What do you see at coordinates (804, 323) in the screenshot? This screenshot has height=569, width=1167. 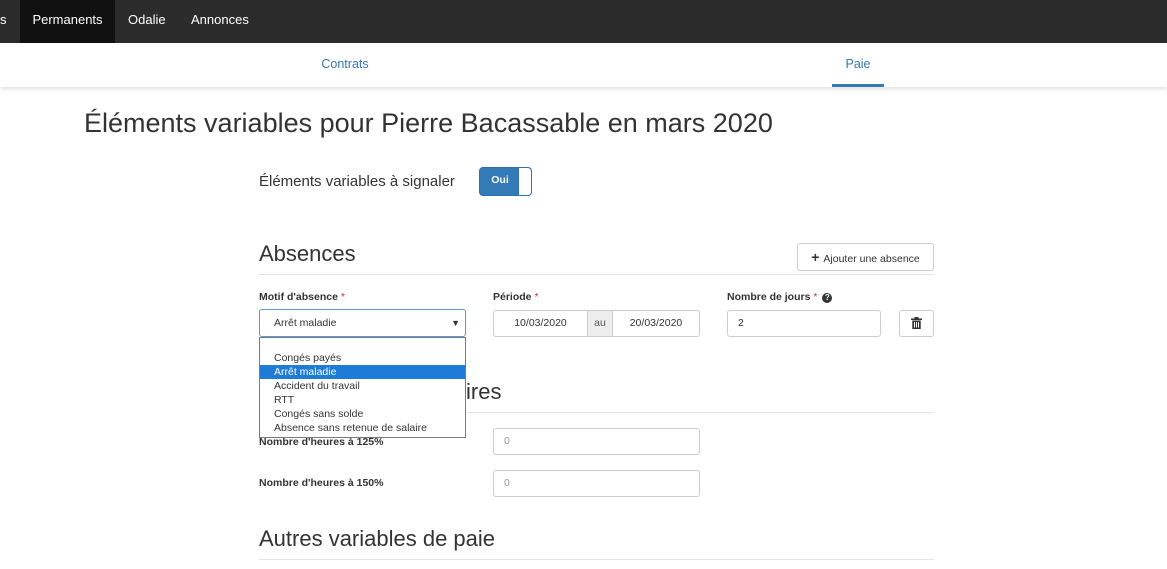 I see `jours-input: 2` at bounding box center [804, 323].